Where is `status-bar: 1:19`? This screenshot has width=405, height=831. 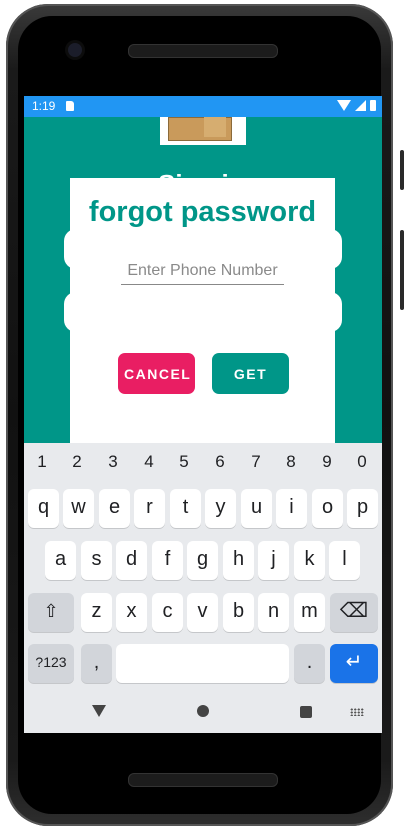
status-bar: 1:19 is located at coordinates (203, 106).